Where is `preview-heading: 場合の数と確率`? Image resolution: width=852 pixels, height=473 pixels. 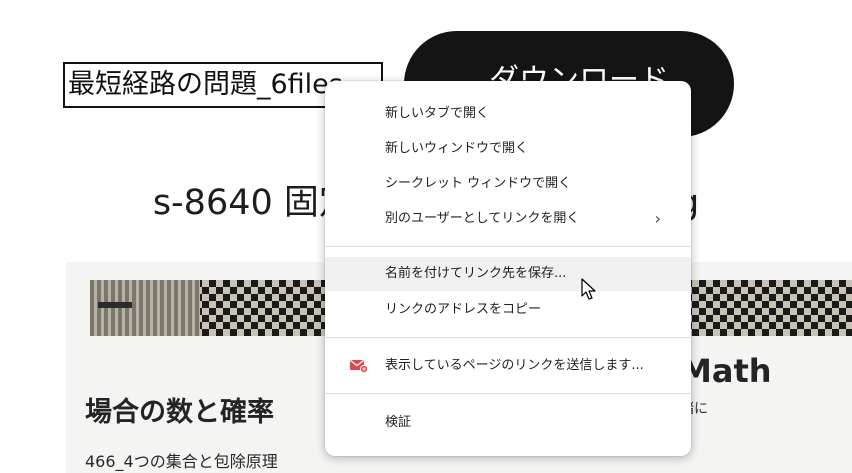
preview-heading: 場合の数と確率 is located at coordinates (179, 412).